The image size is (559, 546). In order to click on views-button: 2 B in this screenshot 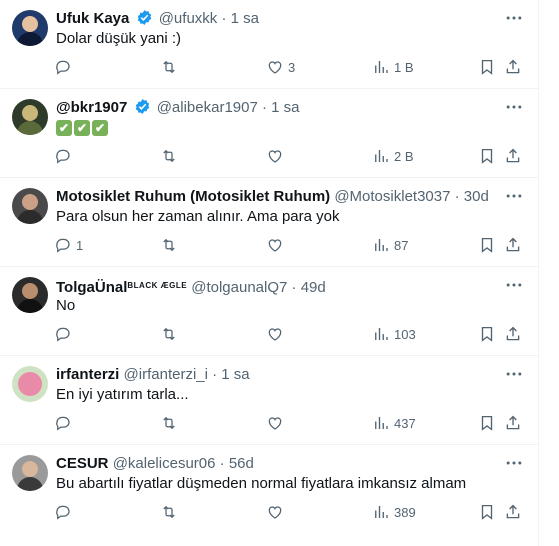, I will do `click(393, 156)`.